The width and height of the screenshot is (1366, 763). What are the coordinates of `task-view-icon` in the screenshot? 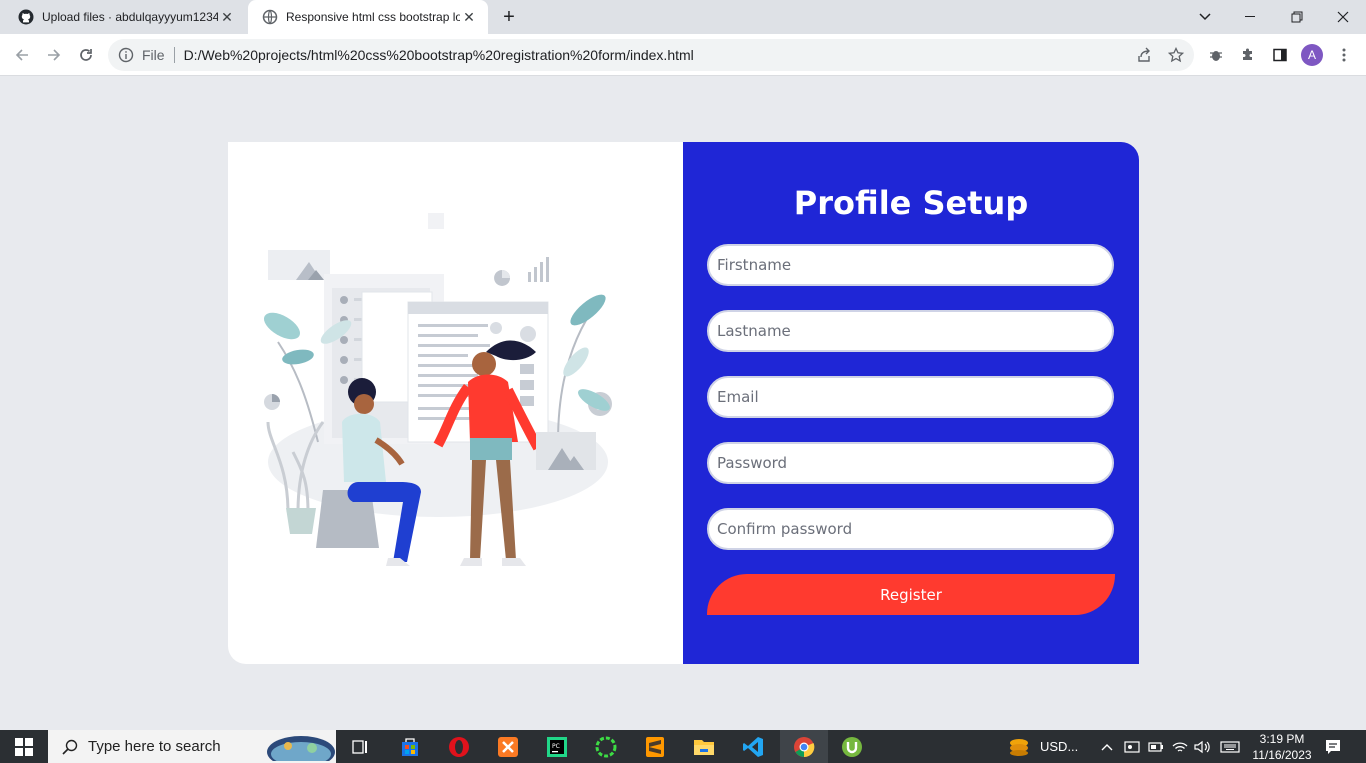 It's located at (359, 747).